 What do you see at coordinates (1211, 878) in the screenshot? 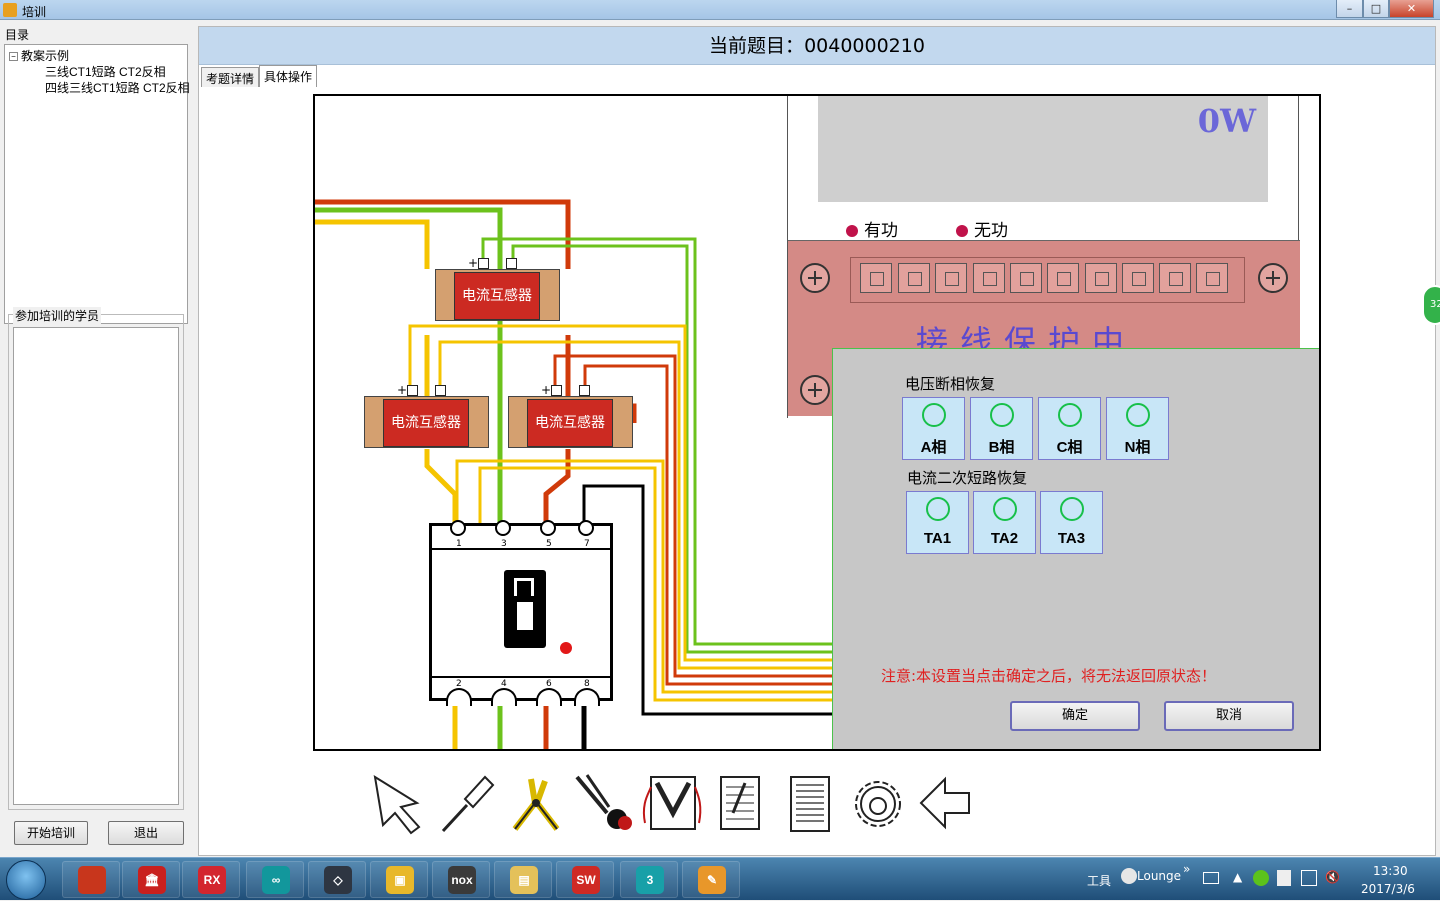
I see `keyboard-icon` at bounding box center [1211, 878].